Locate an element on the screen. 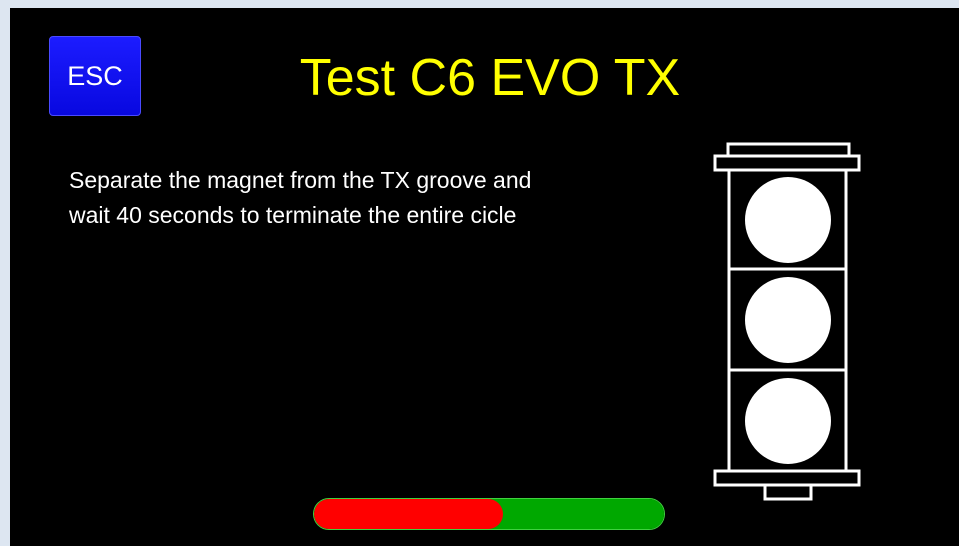 Image resolution: width=959 pixels, height=546 pixels. page-title: Test C6 EVO TX is located at coordinates (490, 78).